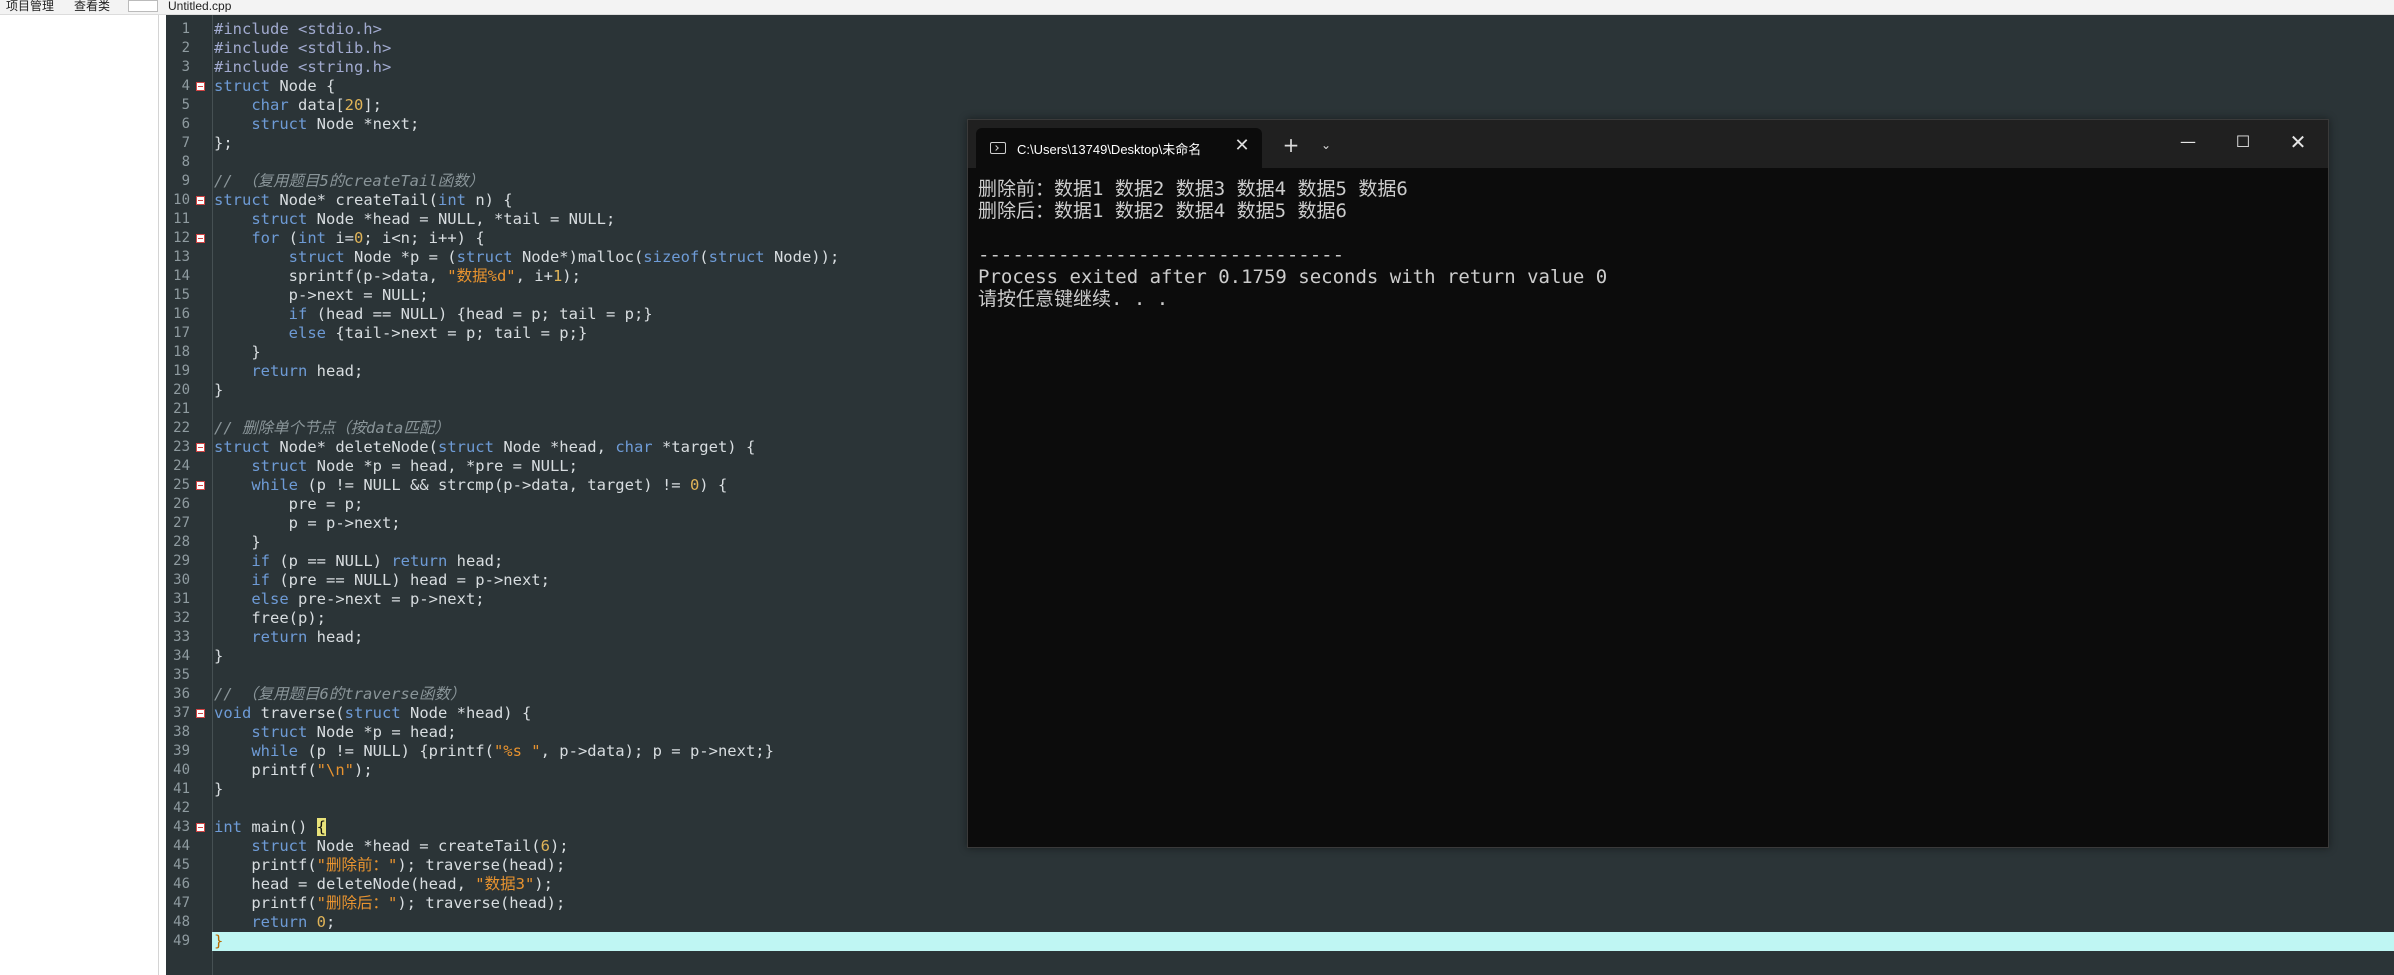  Describe the element at coordinates (181, 618) in the screenshot. I see `line-number: 32` at that location.